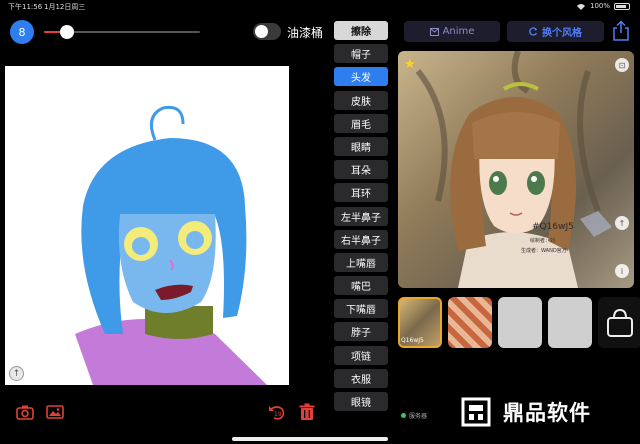 The image size is (640, 444). I want to click on change-style-button: 换个风格, so click(555, 31).